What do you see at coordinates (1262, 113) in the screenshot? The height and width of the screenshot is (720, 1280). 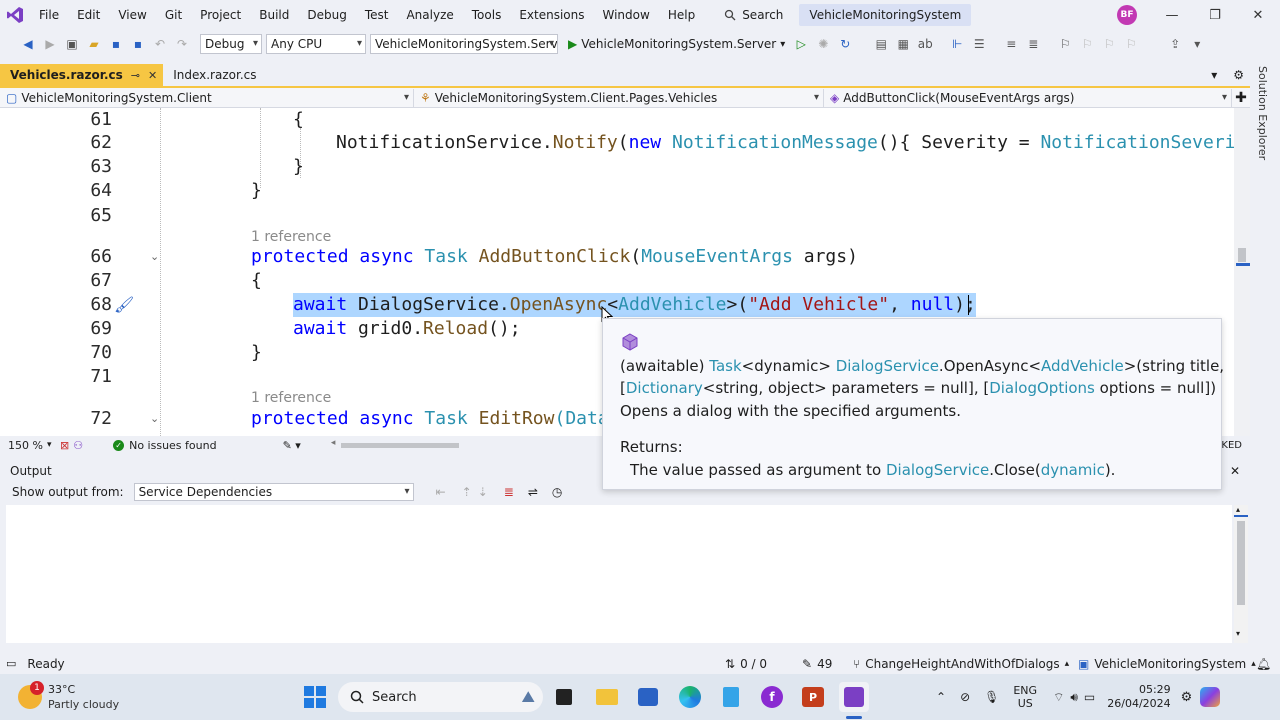 I see `solution-explorer-tab: Solution Explorer` at bounding box center [1262, 113].